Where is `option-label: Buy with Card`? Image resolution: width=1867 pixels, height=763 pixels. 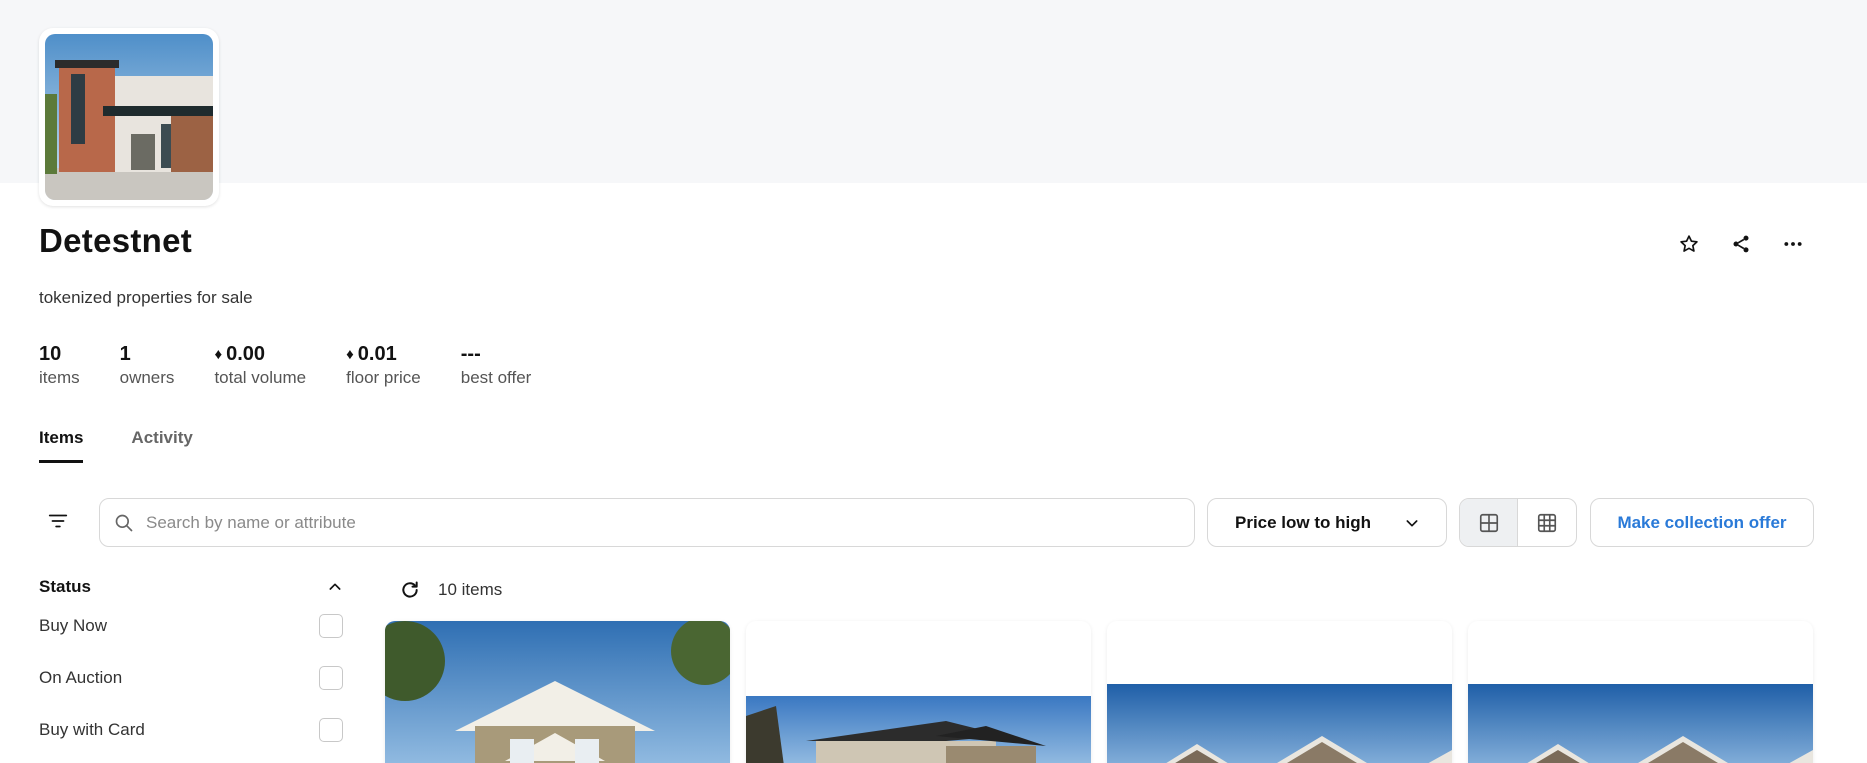 option-label: Buy with Card is located at coordinates (92, 729).